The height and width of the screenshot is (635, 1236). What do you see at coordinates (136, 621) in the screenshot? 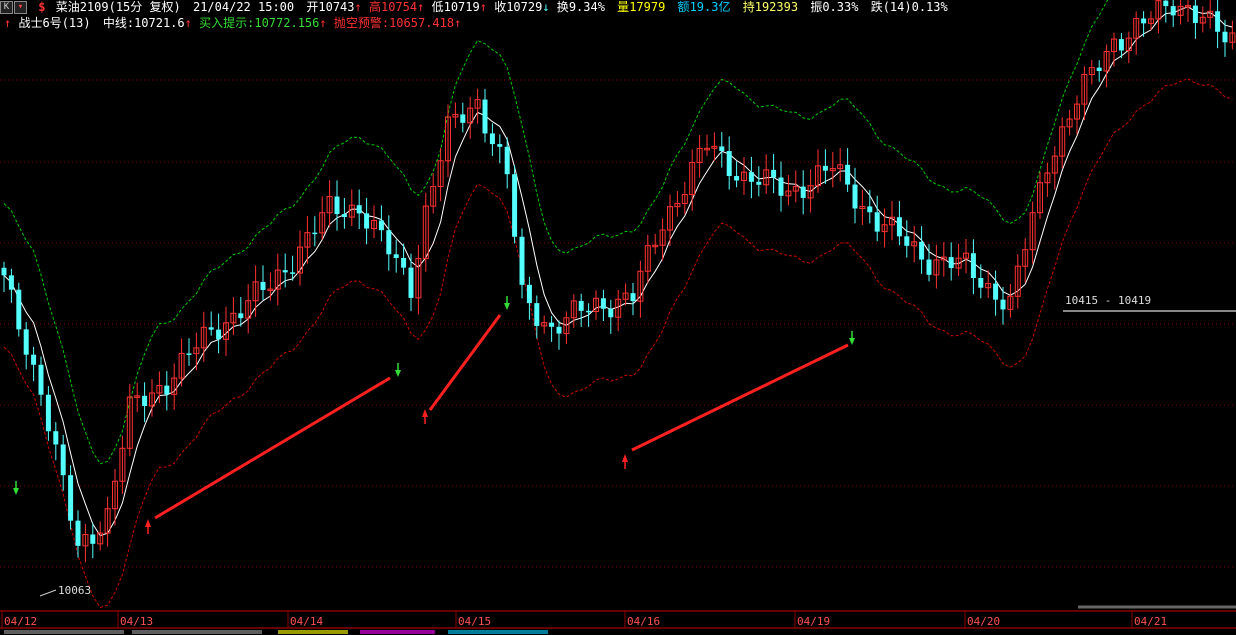
I see `x-tick-label: 04/13` at bounding box center [136, 621].